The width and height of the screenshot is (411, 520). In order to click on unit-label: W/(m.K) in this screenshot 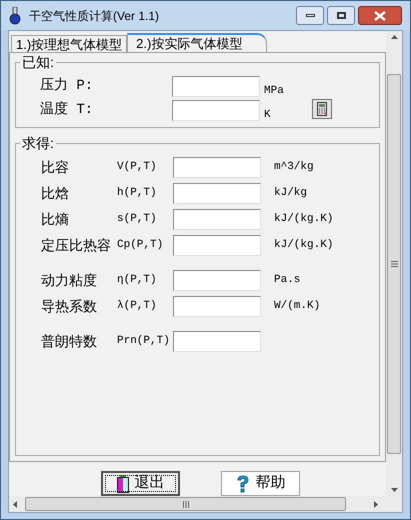, I will do `click(297, 306)`.